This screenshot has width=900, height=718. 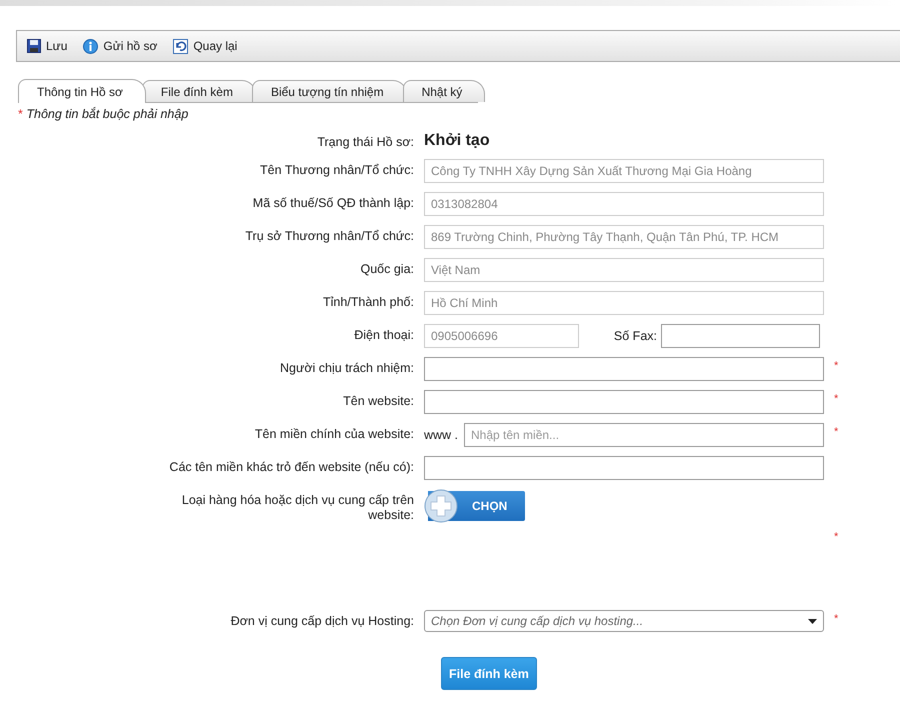 What do you see at coordinates (368, 302) in the screenshot?
I see `field-label: Tỉnh/Thành phố:` at bounding box center [368, 302].